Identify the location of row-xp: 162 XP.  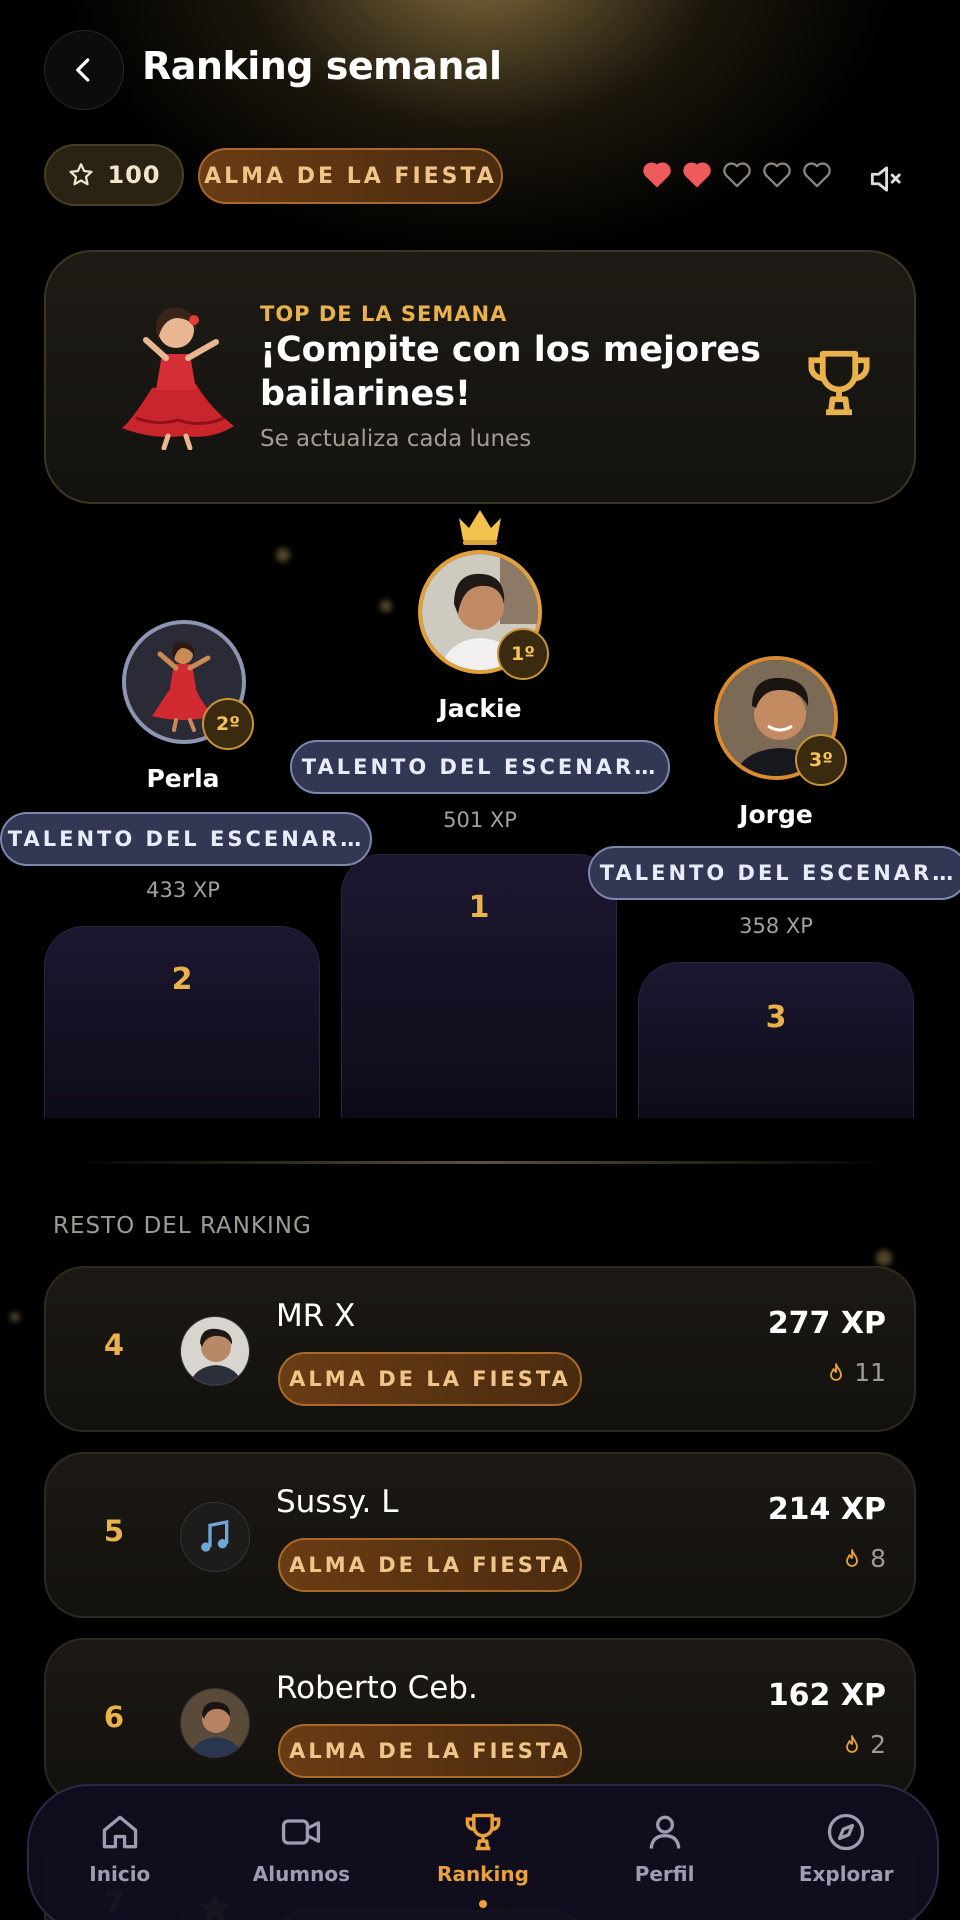
(826, 1695).